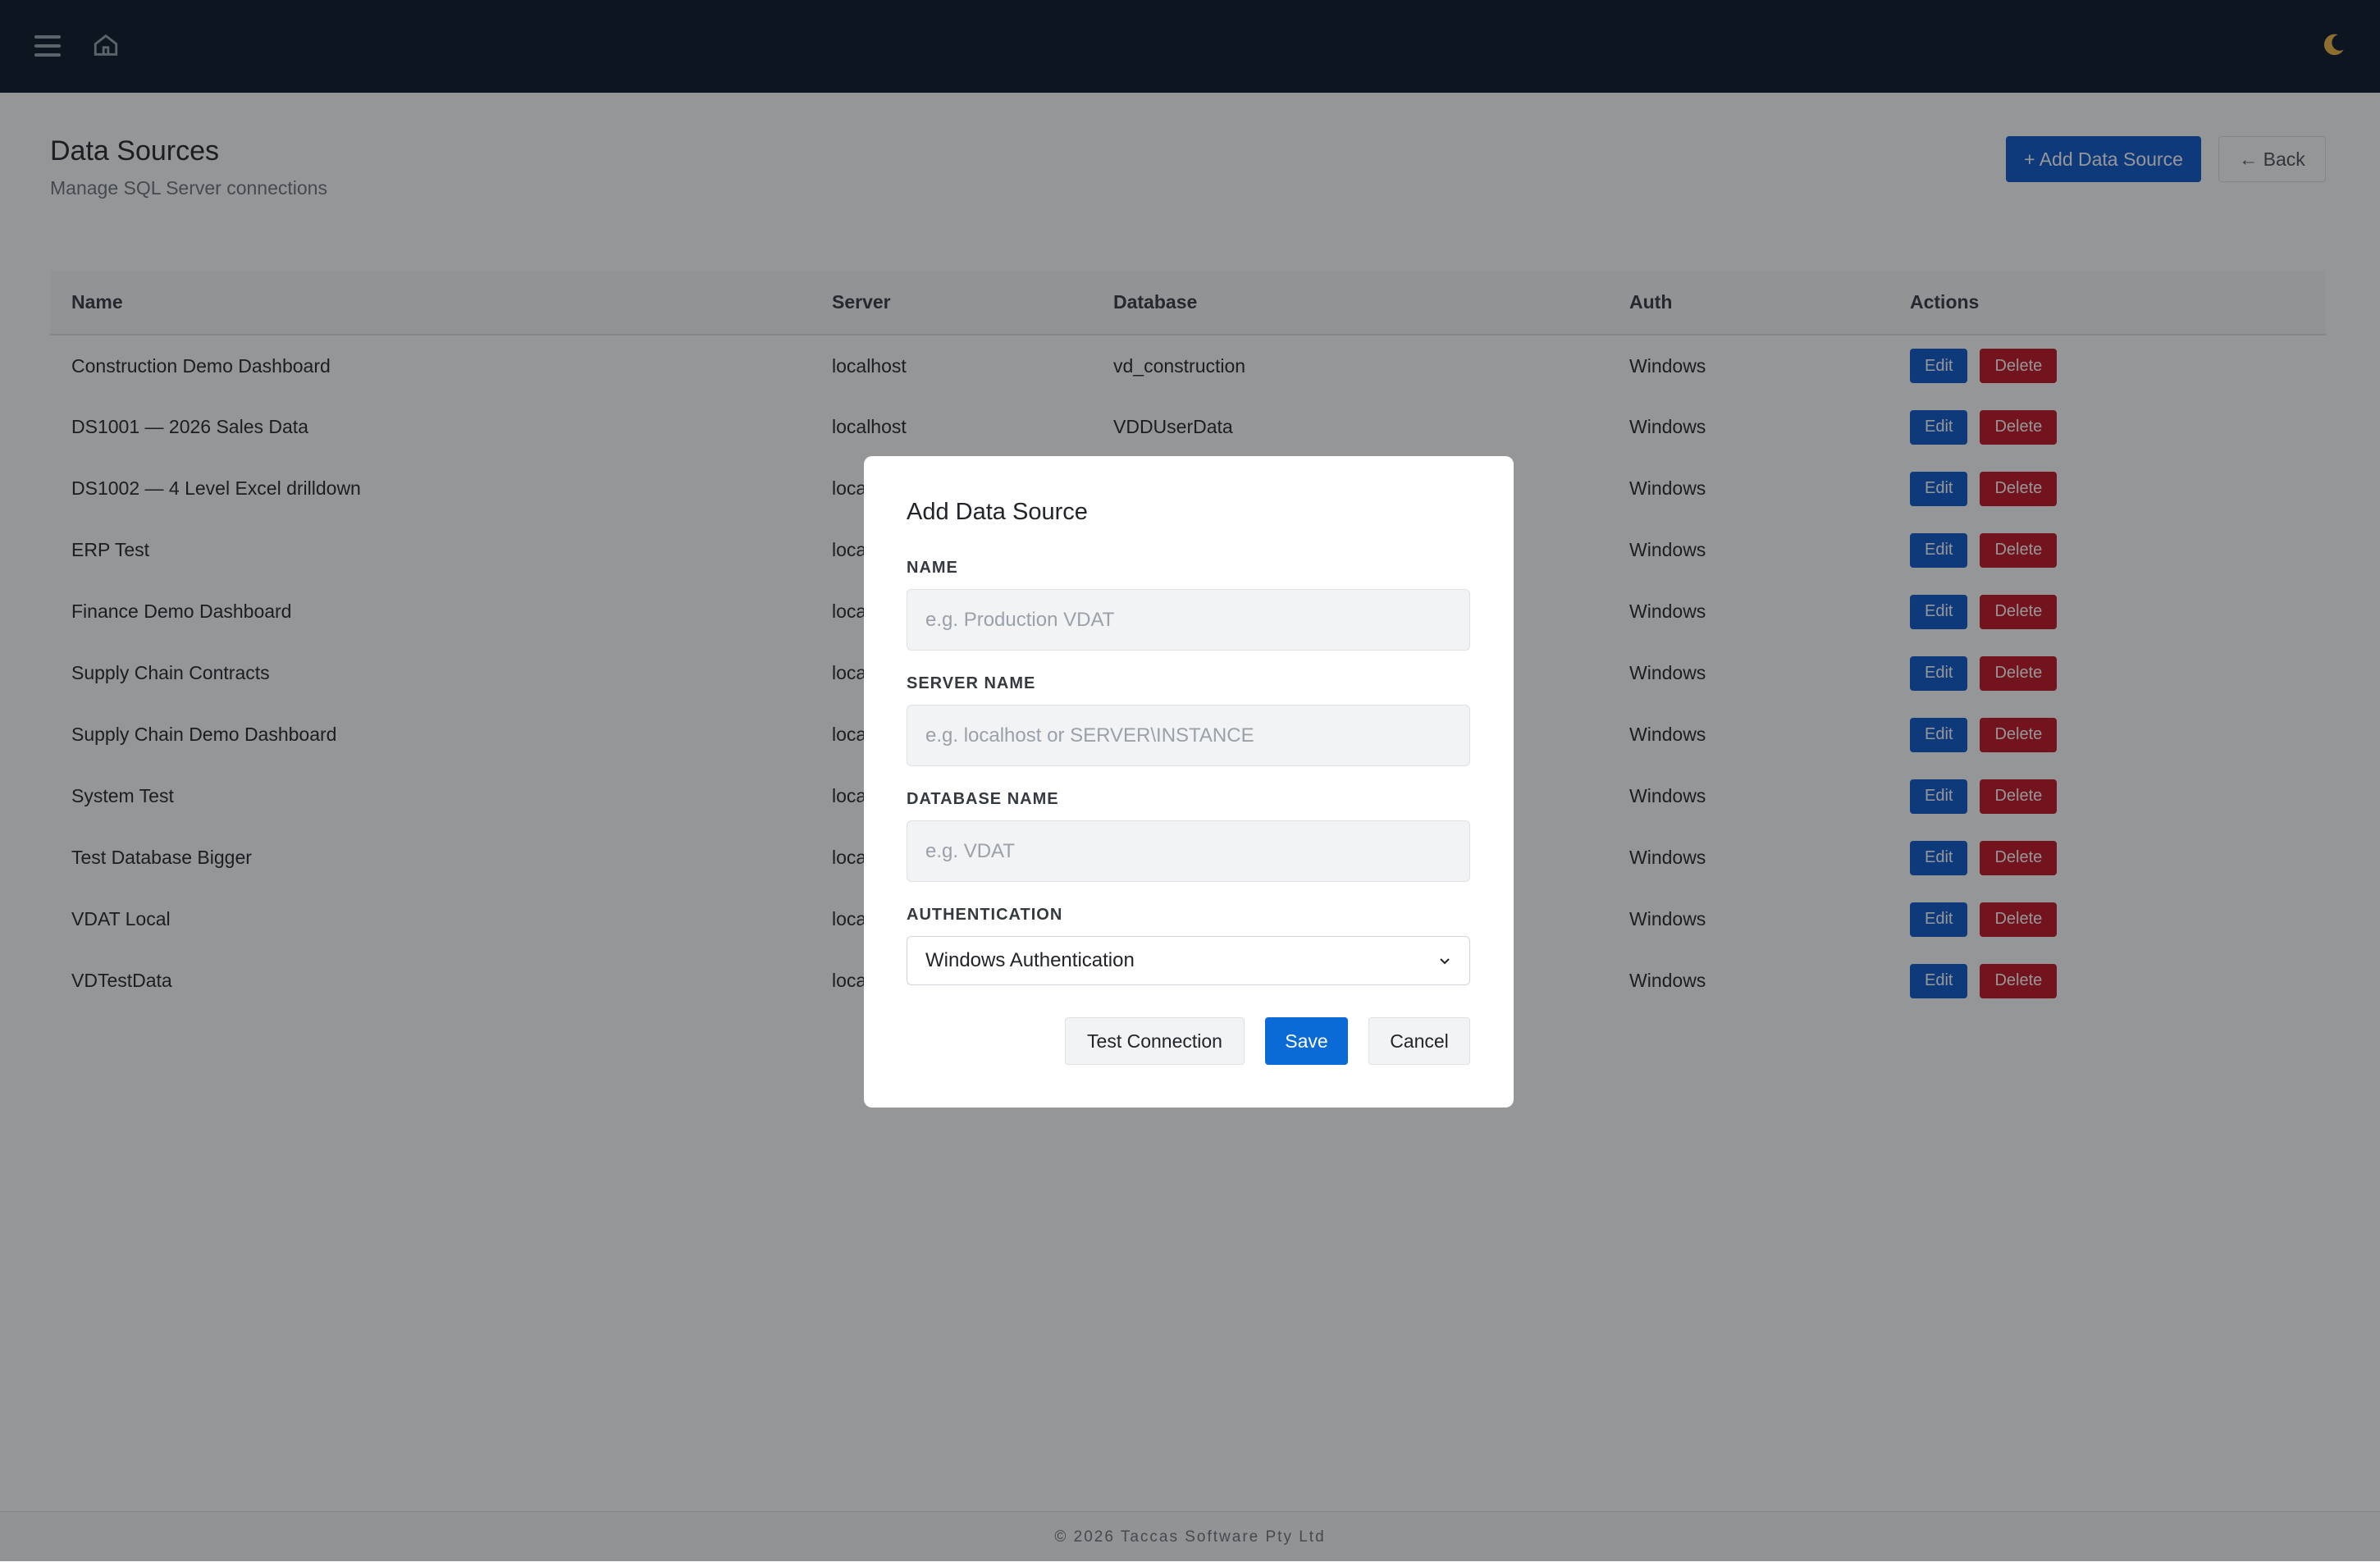  What do you see at coordinates (985, 915) in the screenshot?
I see `authentication-label: AUTHENTICATION` at bounding box center [985, 915].